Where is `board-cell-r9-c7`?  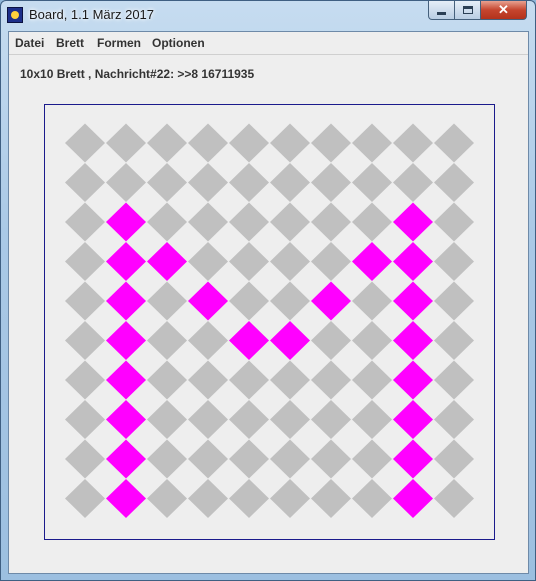 board-cell-r9-c7 is located at coordinates (372, 498).